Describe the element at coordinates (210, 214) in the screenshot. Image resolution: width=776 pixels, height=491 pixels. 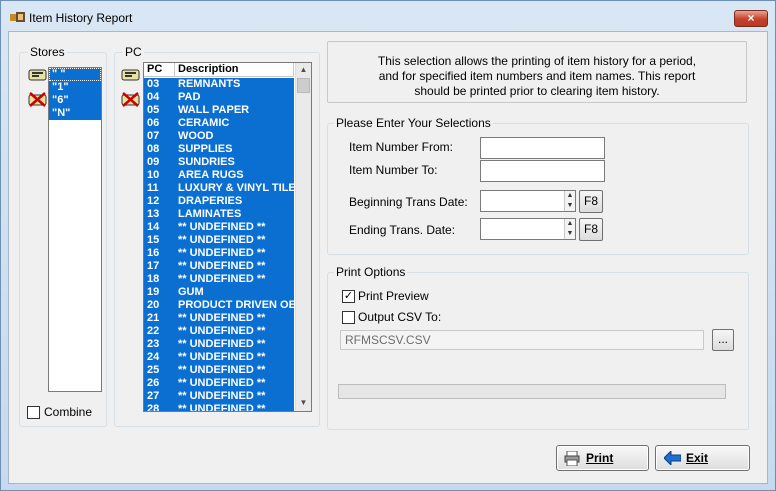
I see `pc-description-cell: LAMINATES` at that location.